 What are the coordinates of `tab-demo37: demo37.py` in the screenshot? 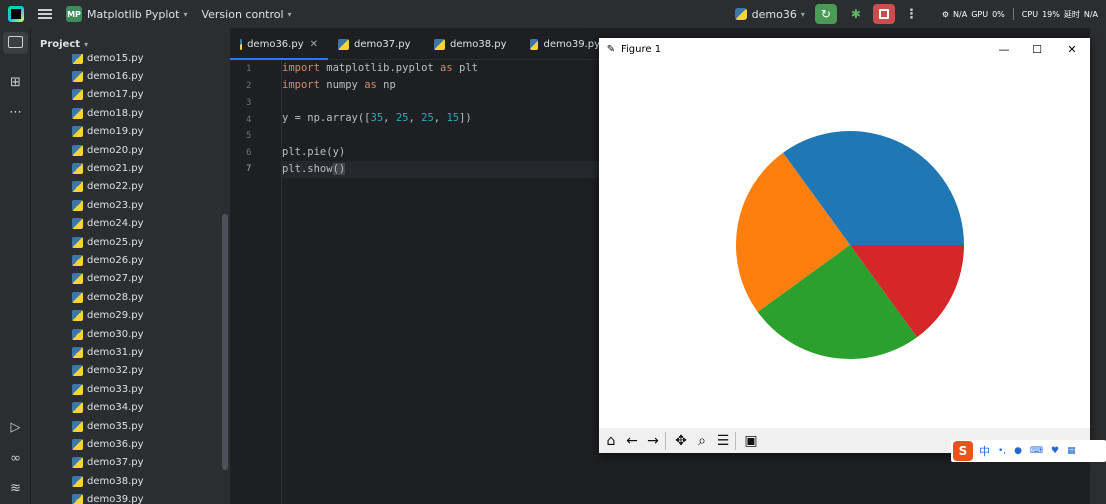 It's located at (376, 44).